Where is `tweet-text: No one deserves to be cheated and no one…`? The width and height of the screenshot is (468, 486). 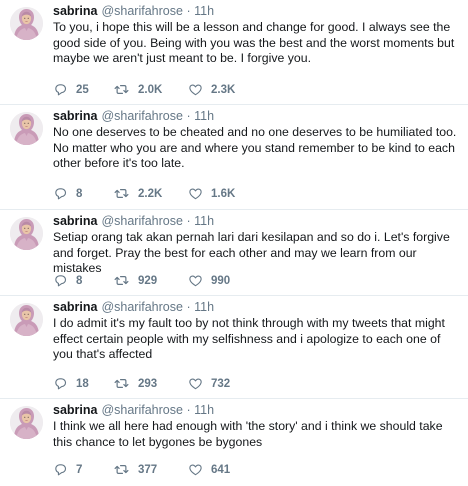 tweet-text: No one deserves to be cheated and no one… is located at coordinates (255, 148).